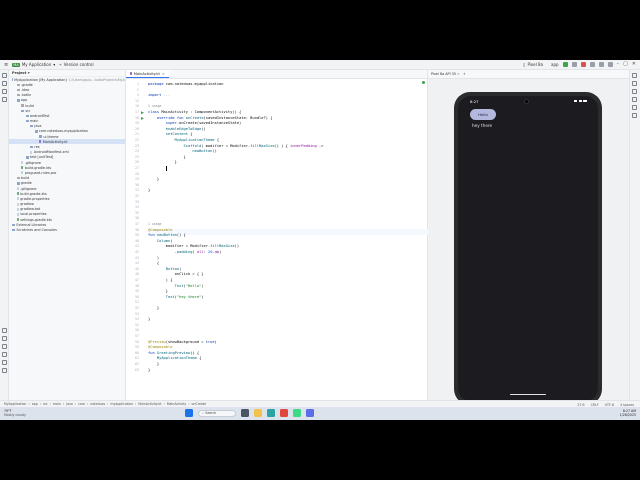 The image size is (640, 480). I want to click on add-device-icon: +, so click(464, 74).